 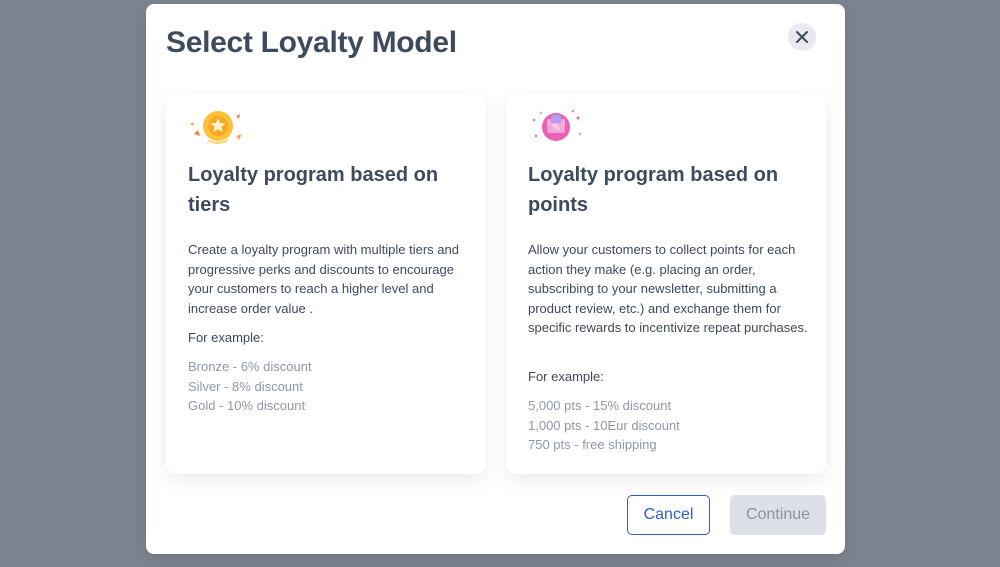 What do you see at coordinates (313, 190) in the screenshot?
I see `card-title: Loyalty program based on tiers` at bounding box center [313, 190].